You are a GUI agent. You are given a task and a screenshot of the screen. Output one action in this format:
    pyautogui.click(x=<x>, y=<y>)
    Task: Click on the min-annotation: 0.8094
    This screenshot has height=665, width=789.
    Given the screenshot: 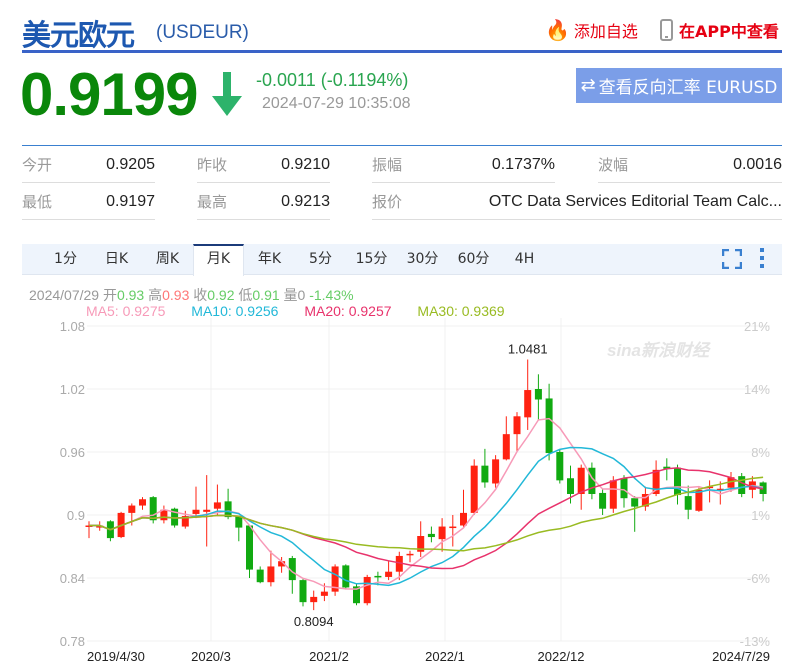 What is the action you would take?
    pyautogui.click(x=314, y=621)
    